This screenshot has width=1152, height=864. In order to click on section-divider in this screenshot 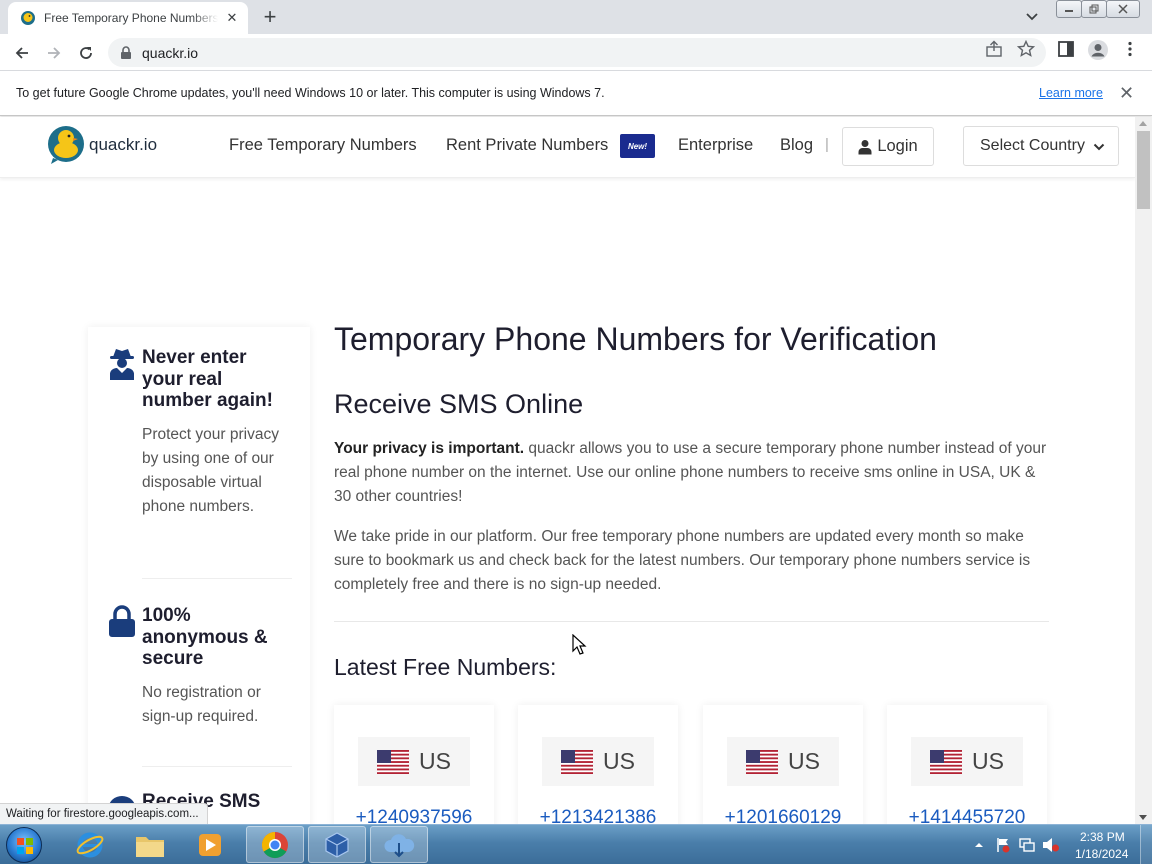, I will do `click(691, 621)`.